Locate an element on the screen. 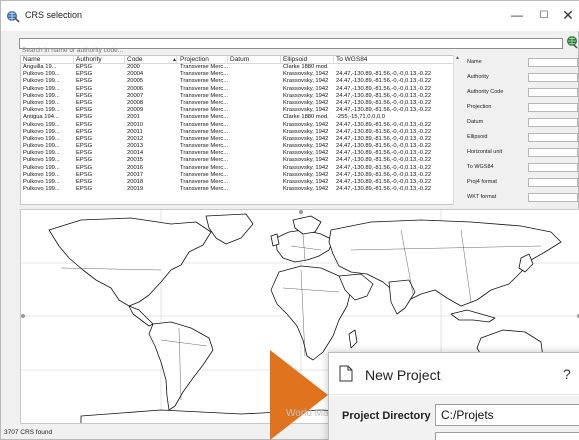 This screenshot has width=579, height=440. table-cell: 20014 is located at coordinates (135, 153).